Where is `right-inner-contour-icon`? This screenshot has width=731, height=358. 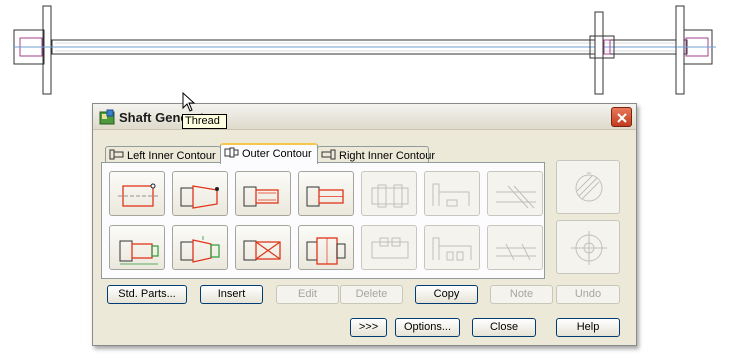 right-inner-contour-icon is located at coordinates (328, 154).